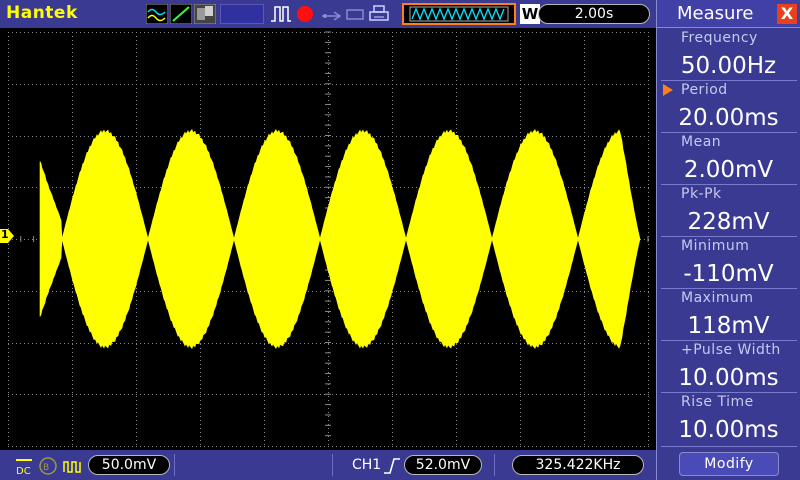 This screenshot has height=480, width=800. I want to click on record-icon, so click(305, 14).